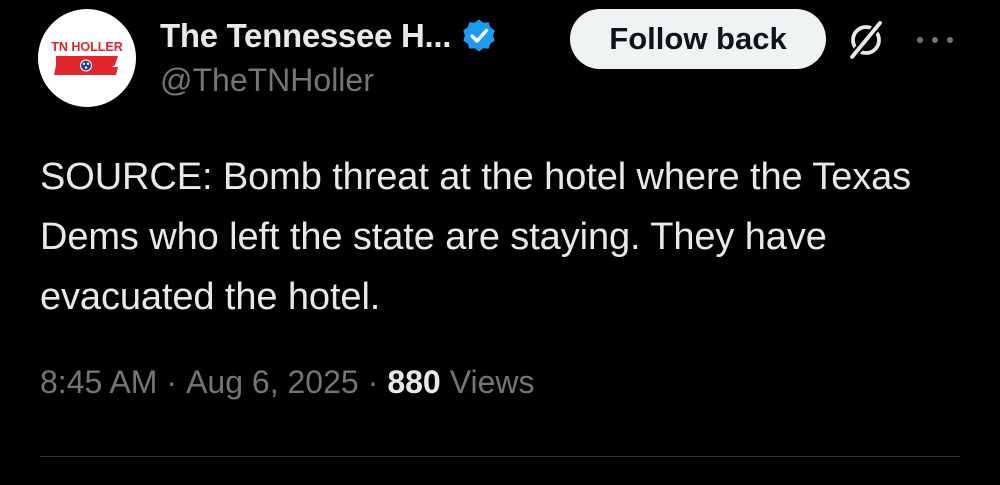 This screenshot has height=485, width=1000. What do you see at coordinates (866, 40) in the screenshot?
I see `grok-icon` at bounding box center [866, 40].